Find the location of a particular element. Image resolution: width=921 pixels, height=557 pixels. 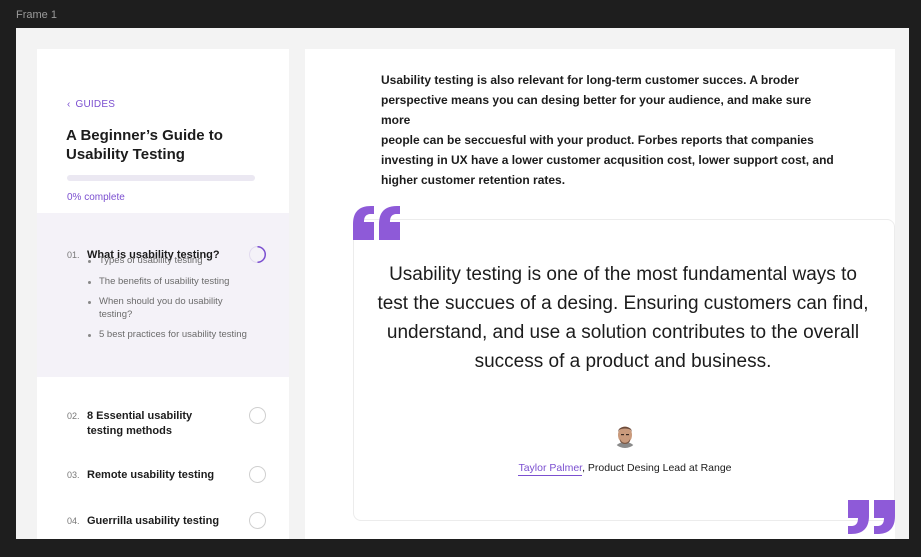

progress-ring-icon is located at coordinates (257, 254).